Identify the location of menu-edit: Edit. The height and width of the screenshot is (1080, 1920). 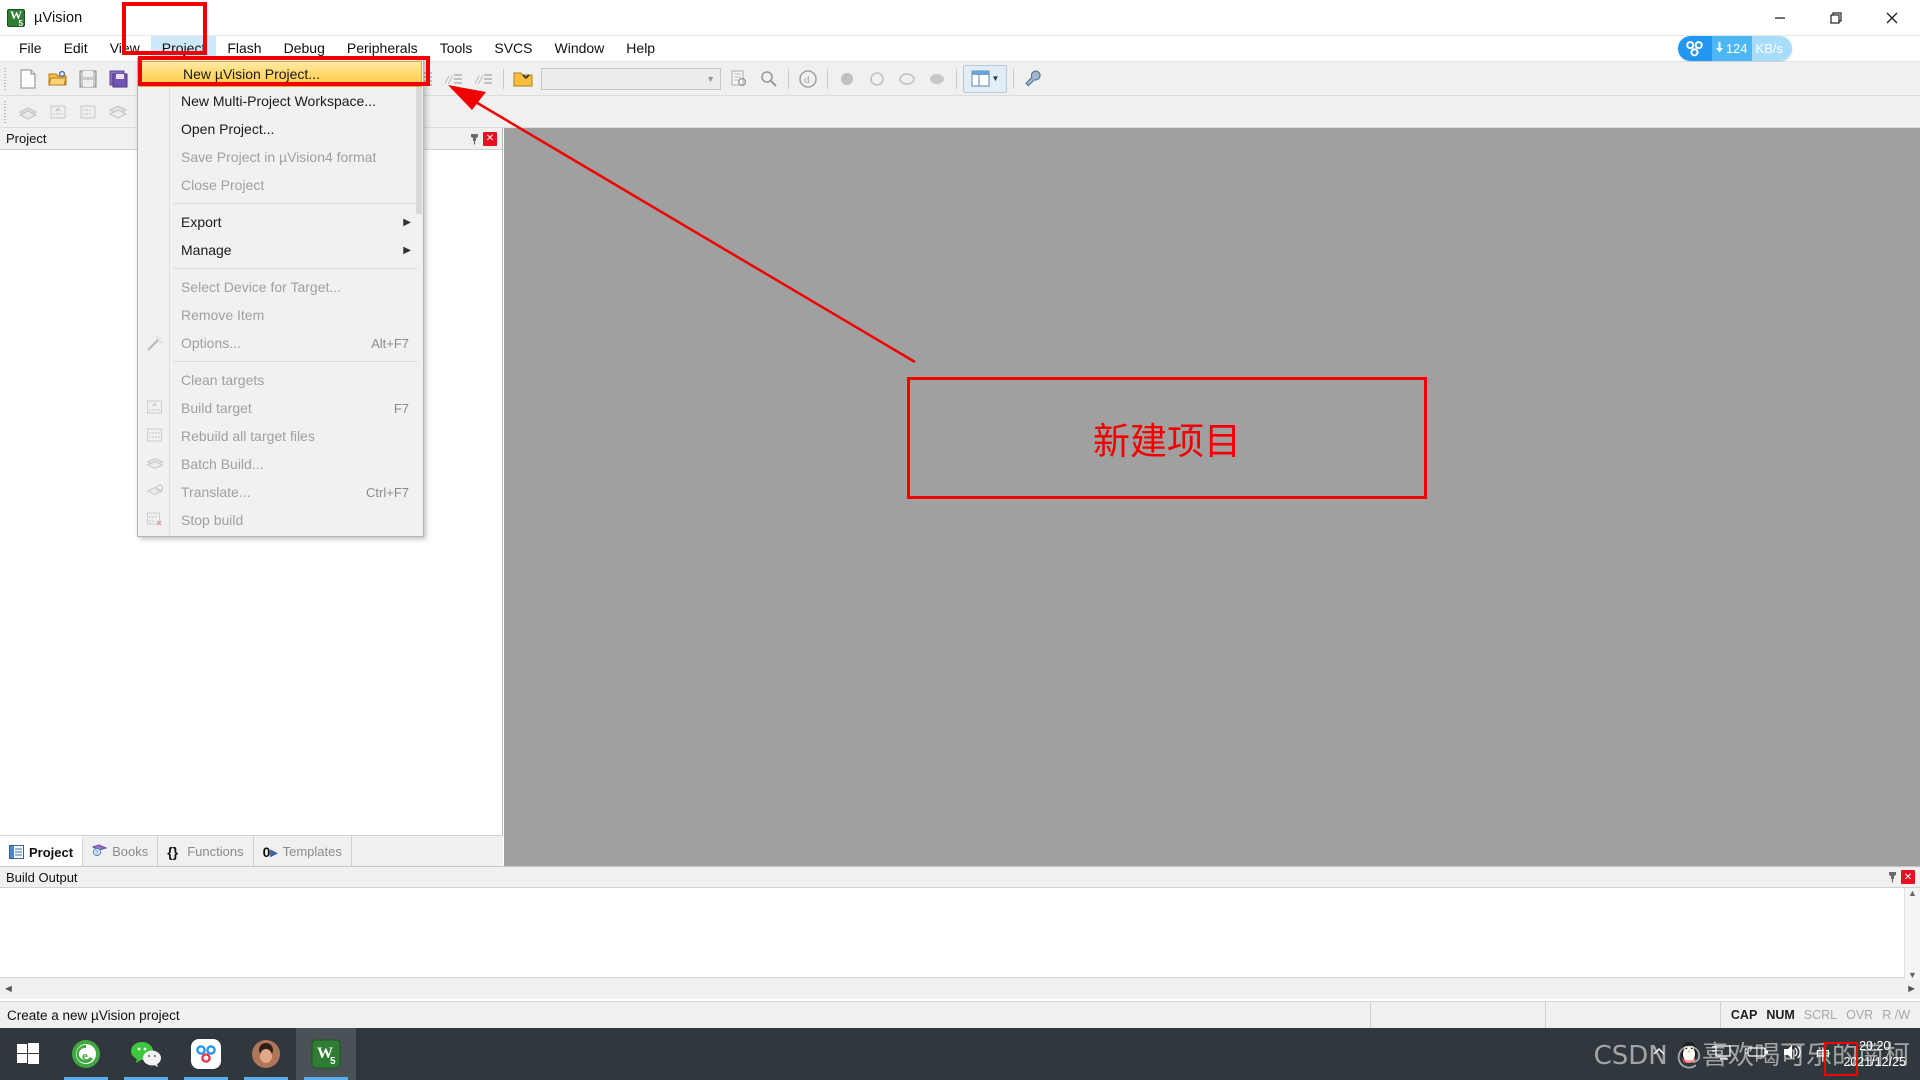
(76, 48).